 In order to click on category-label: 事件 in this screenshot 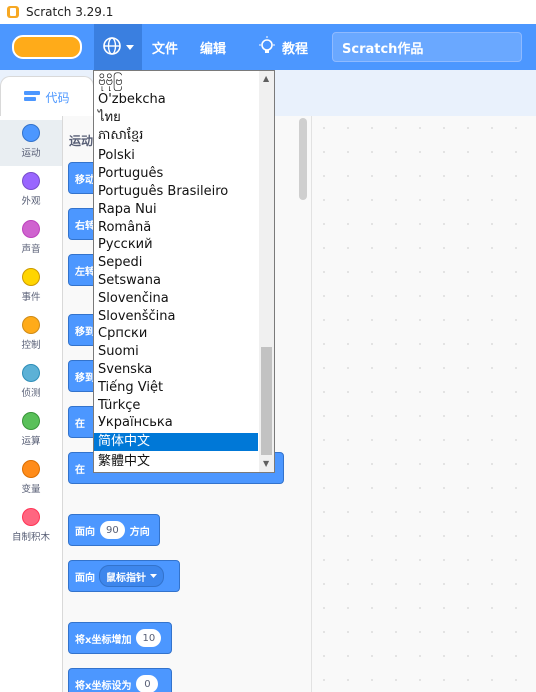, I will do `click(31, 297)`.